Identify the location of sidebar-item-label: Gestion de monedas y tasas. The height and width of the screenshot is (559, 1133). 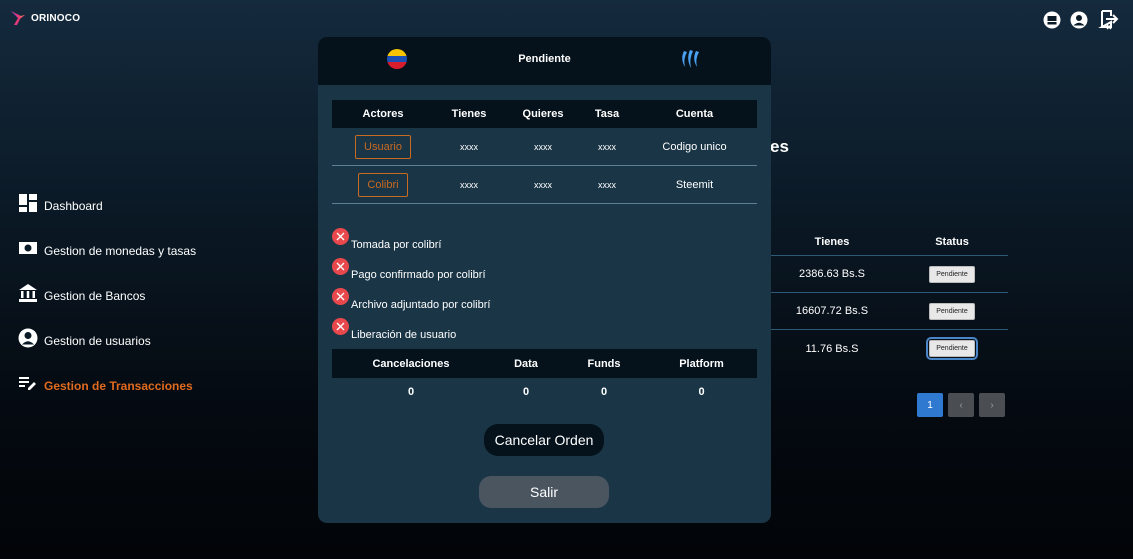
(120, 251).